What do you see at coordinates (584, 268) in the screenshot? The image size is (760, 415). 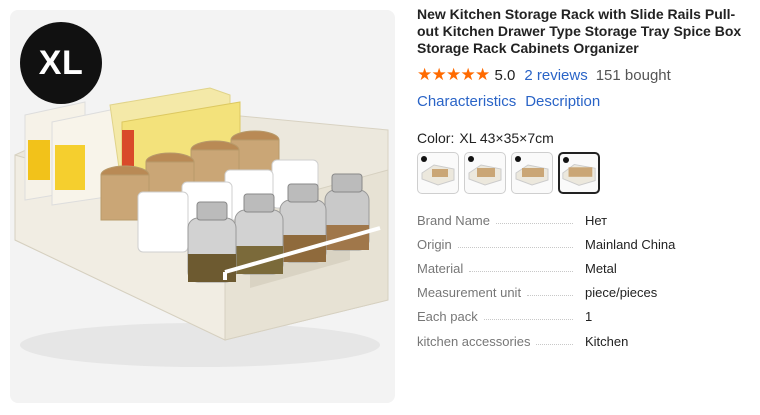 I see `spec-row: Material Metal` at bounding box center [584, 268].